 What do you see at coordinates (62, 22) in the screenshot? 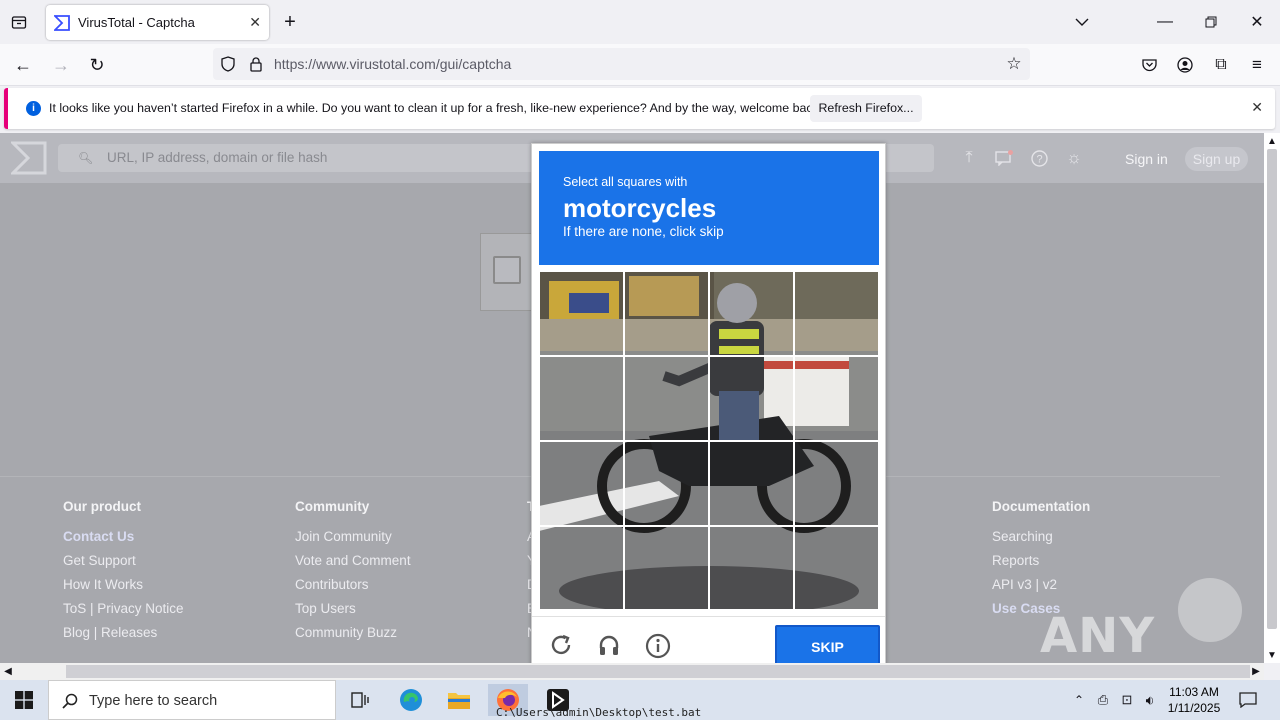
I see `virustotal-favicon-icon` at bounding box center [62, 22].